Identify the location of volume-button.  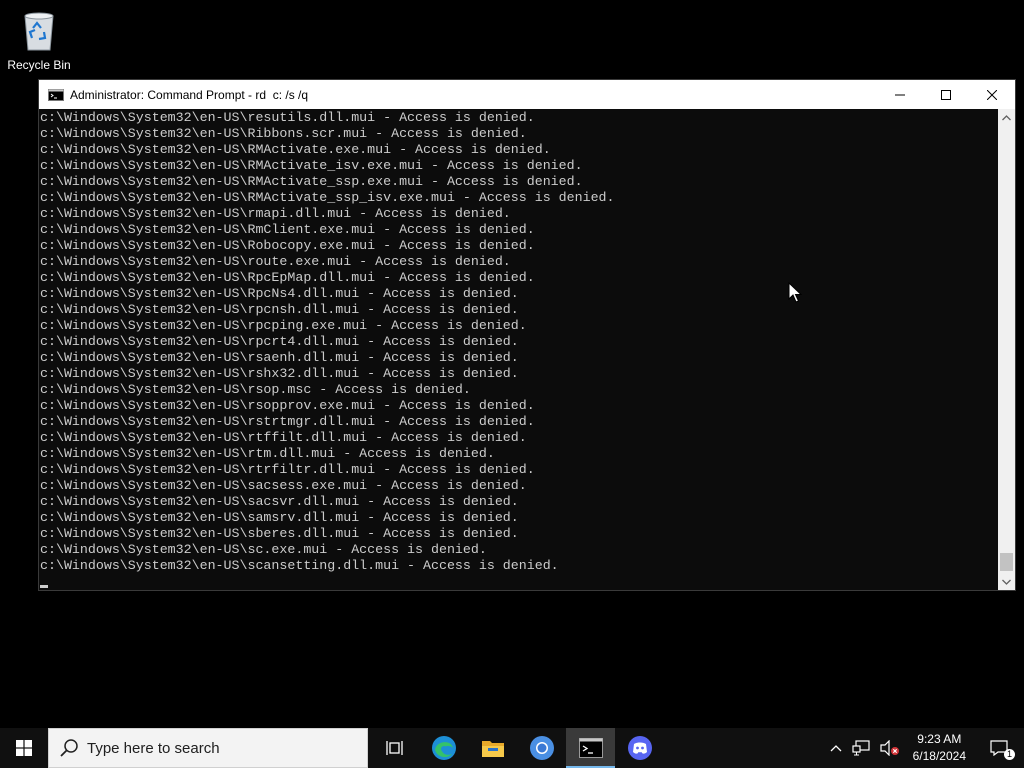
(890, 748).